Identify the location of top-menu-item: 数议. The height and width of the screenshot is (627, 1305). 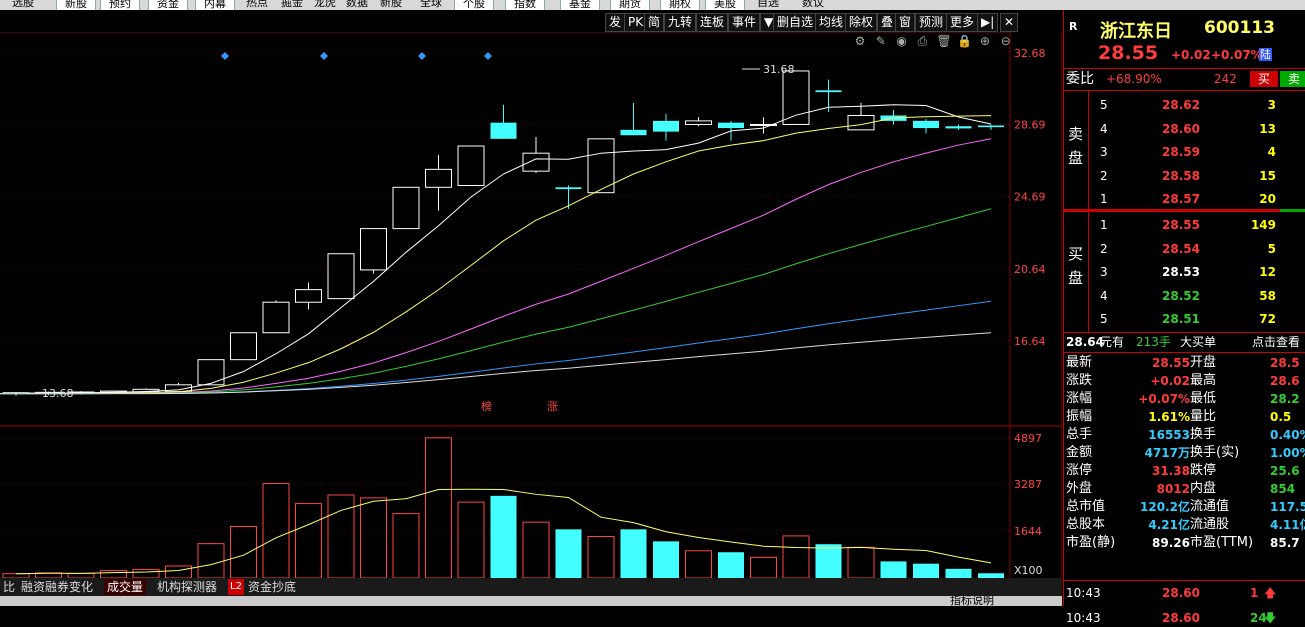
(813, 4).